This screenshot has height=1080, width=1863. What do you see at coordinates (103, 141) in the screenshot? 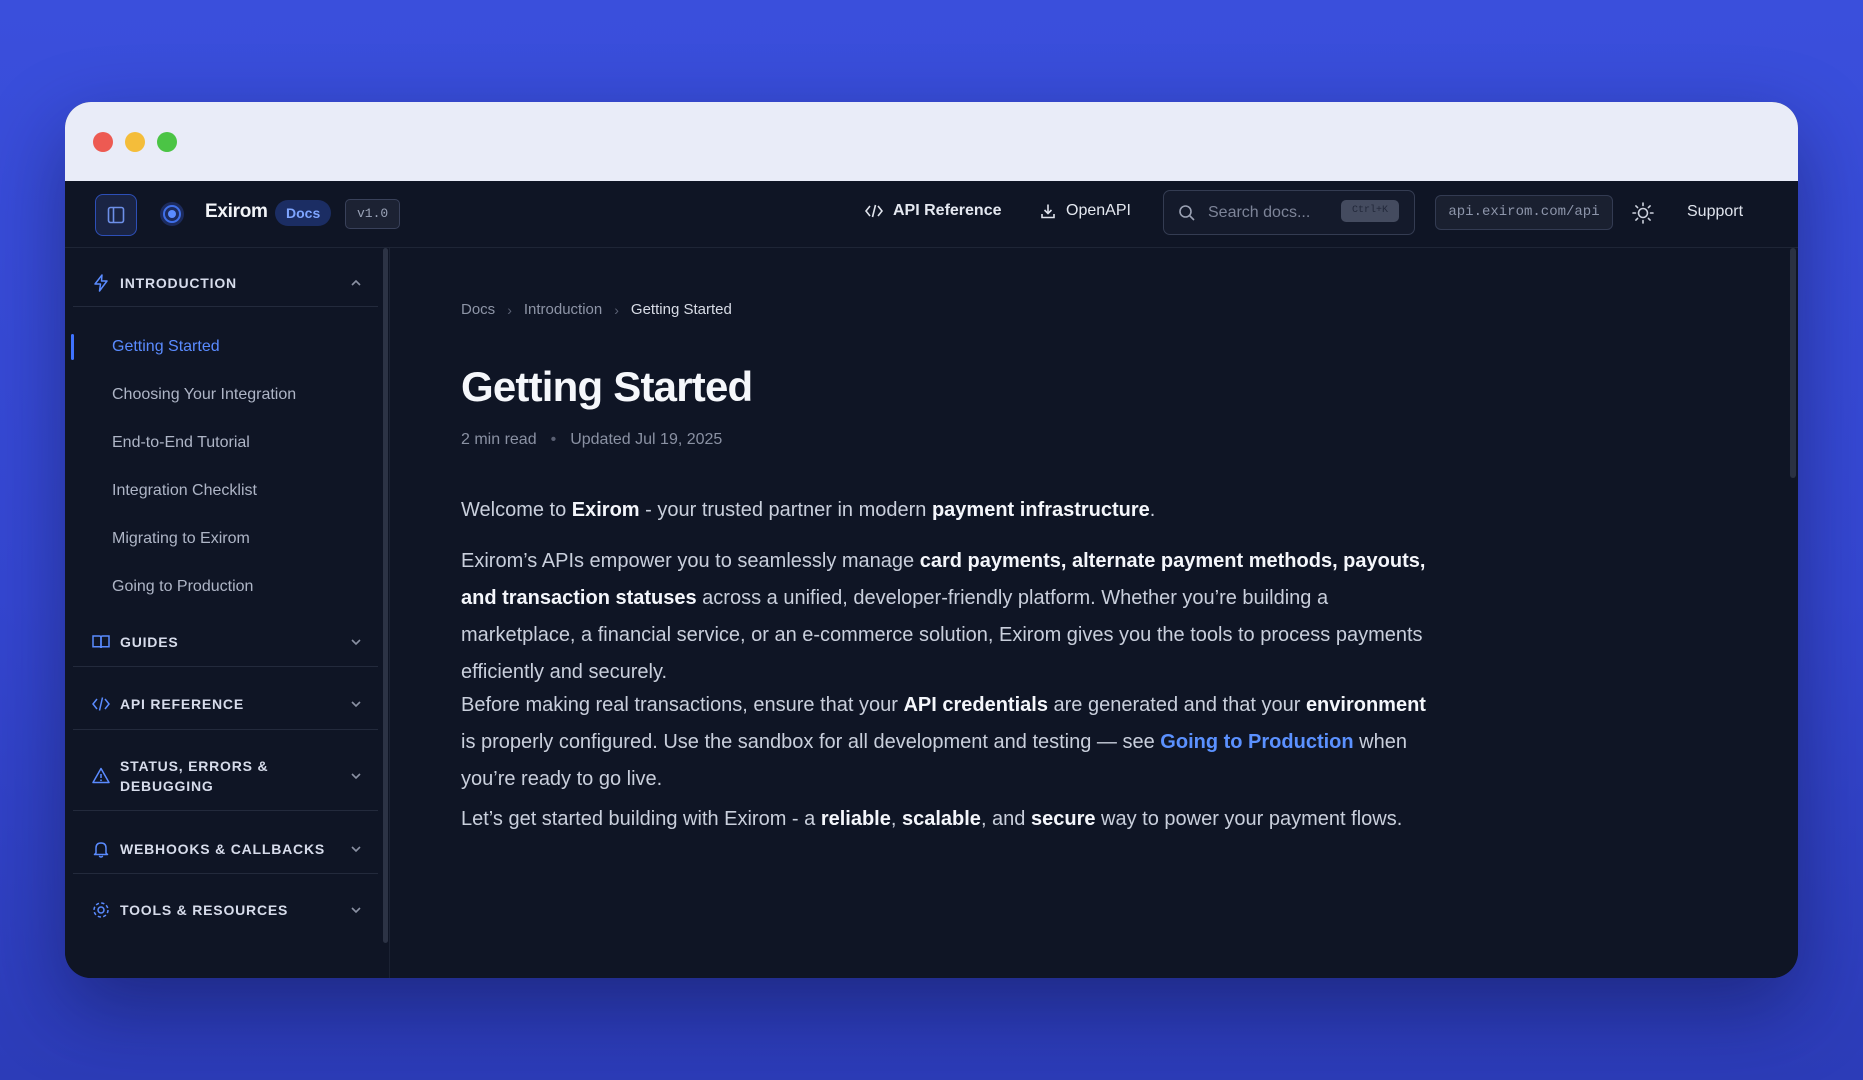
I see `close-window-button` at bounding box center [103, 141].